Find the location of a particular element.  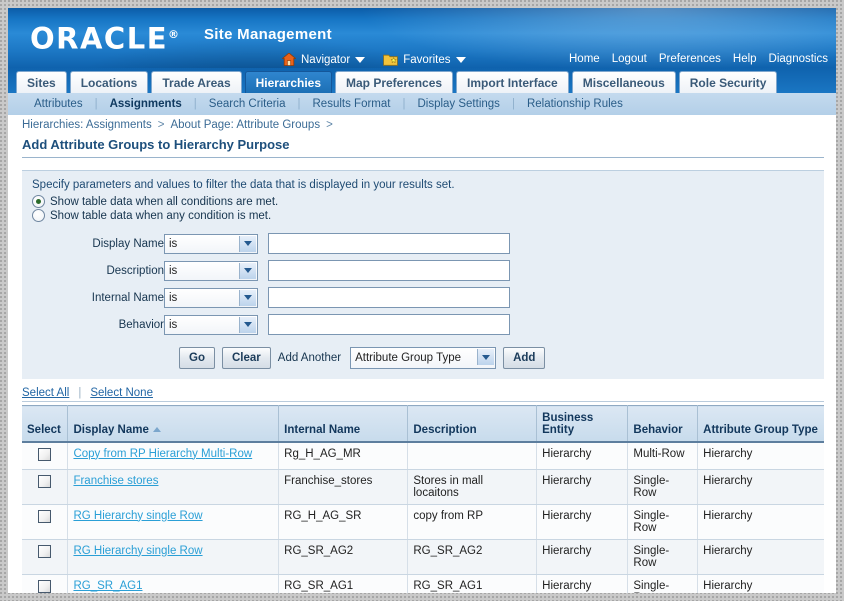

app-title: Site Management is located at coordinates (268, 34).